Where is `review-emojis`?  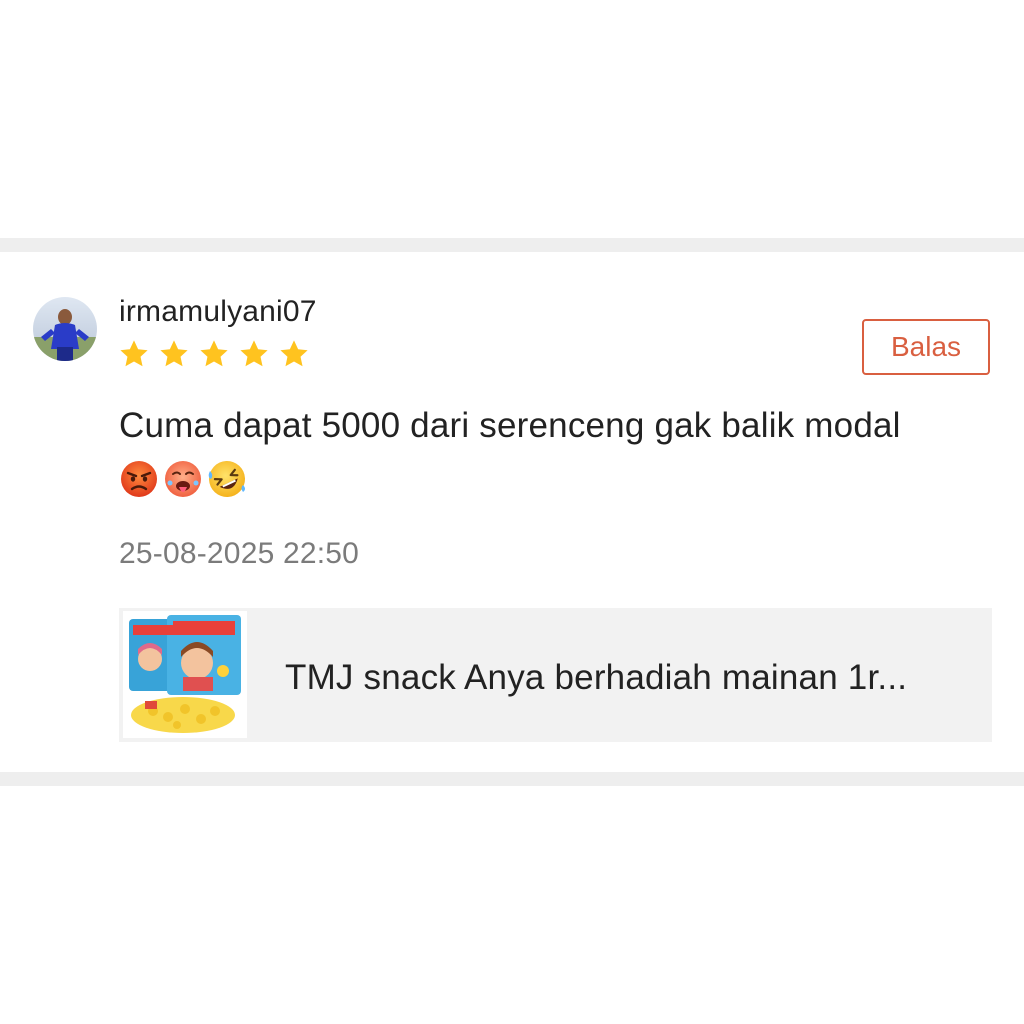
review-emojis is located at coordinates (183, 481).